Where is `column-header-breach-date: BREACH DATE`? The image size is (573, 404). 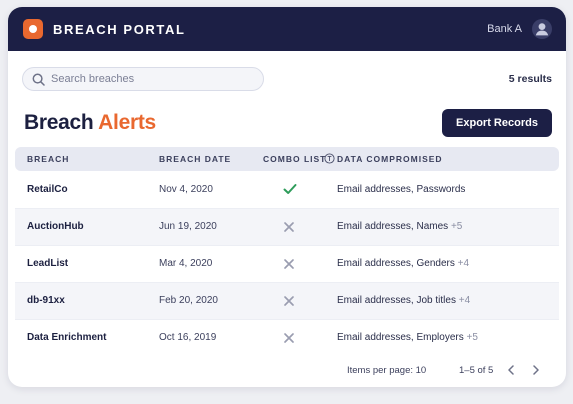
column-header-breach-date: BREACH DATE is located at coordinates (211, 159).